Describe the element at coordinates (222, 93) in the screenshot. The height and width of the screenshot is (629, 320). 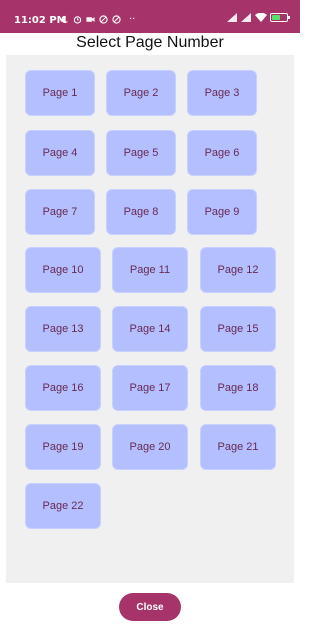
I see `page-button-3: Page 3` at that location.